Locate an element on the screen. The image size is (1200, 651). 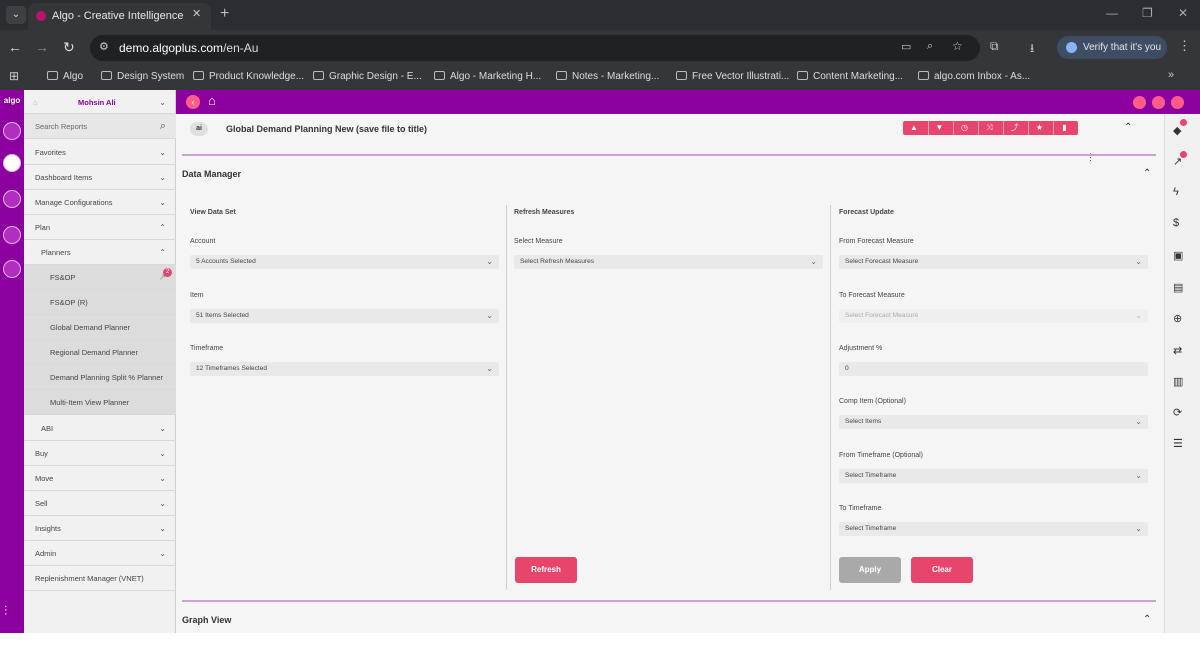
close-tab-icon: ✕ is located at coordinates (196, 13).